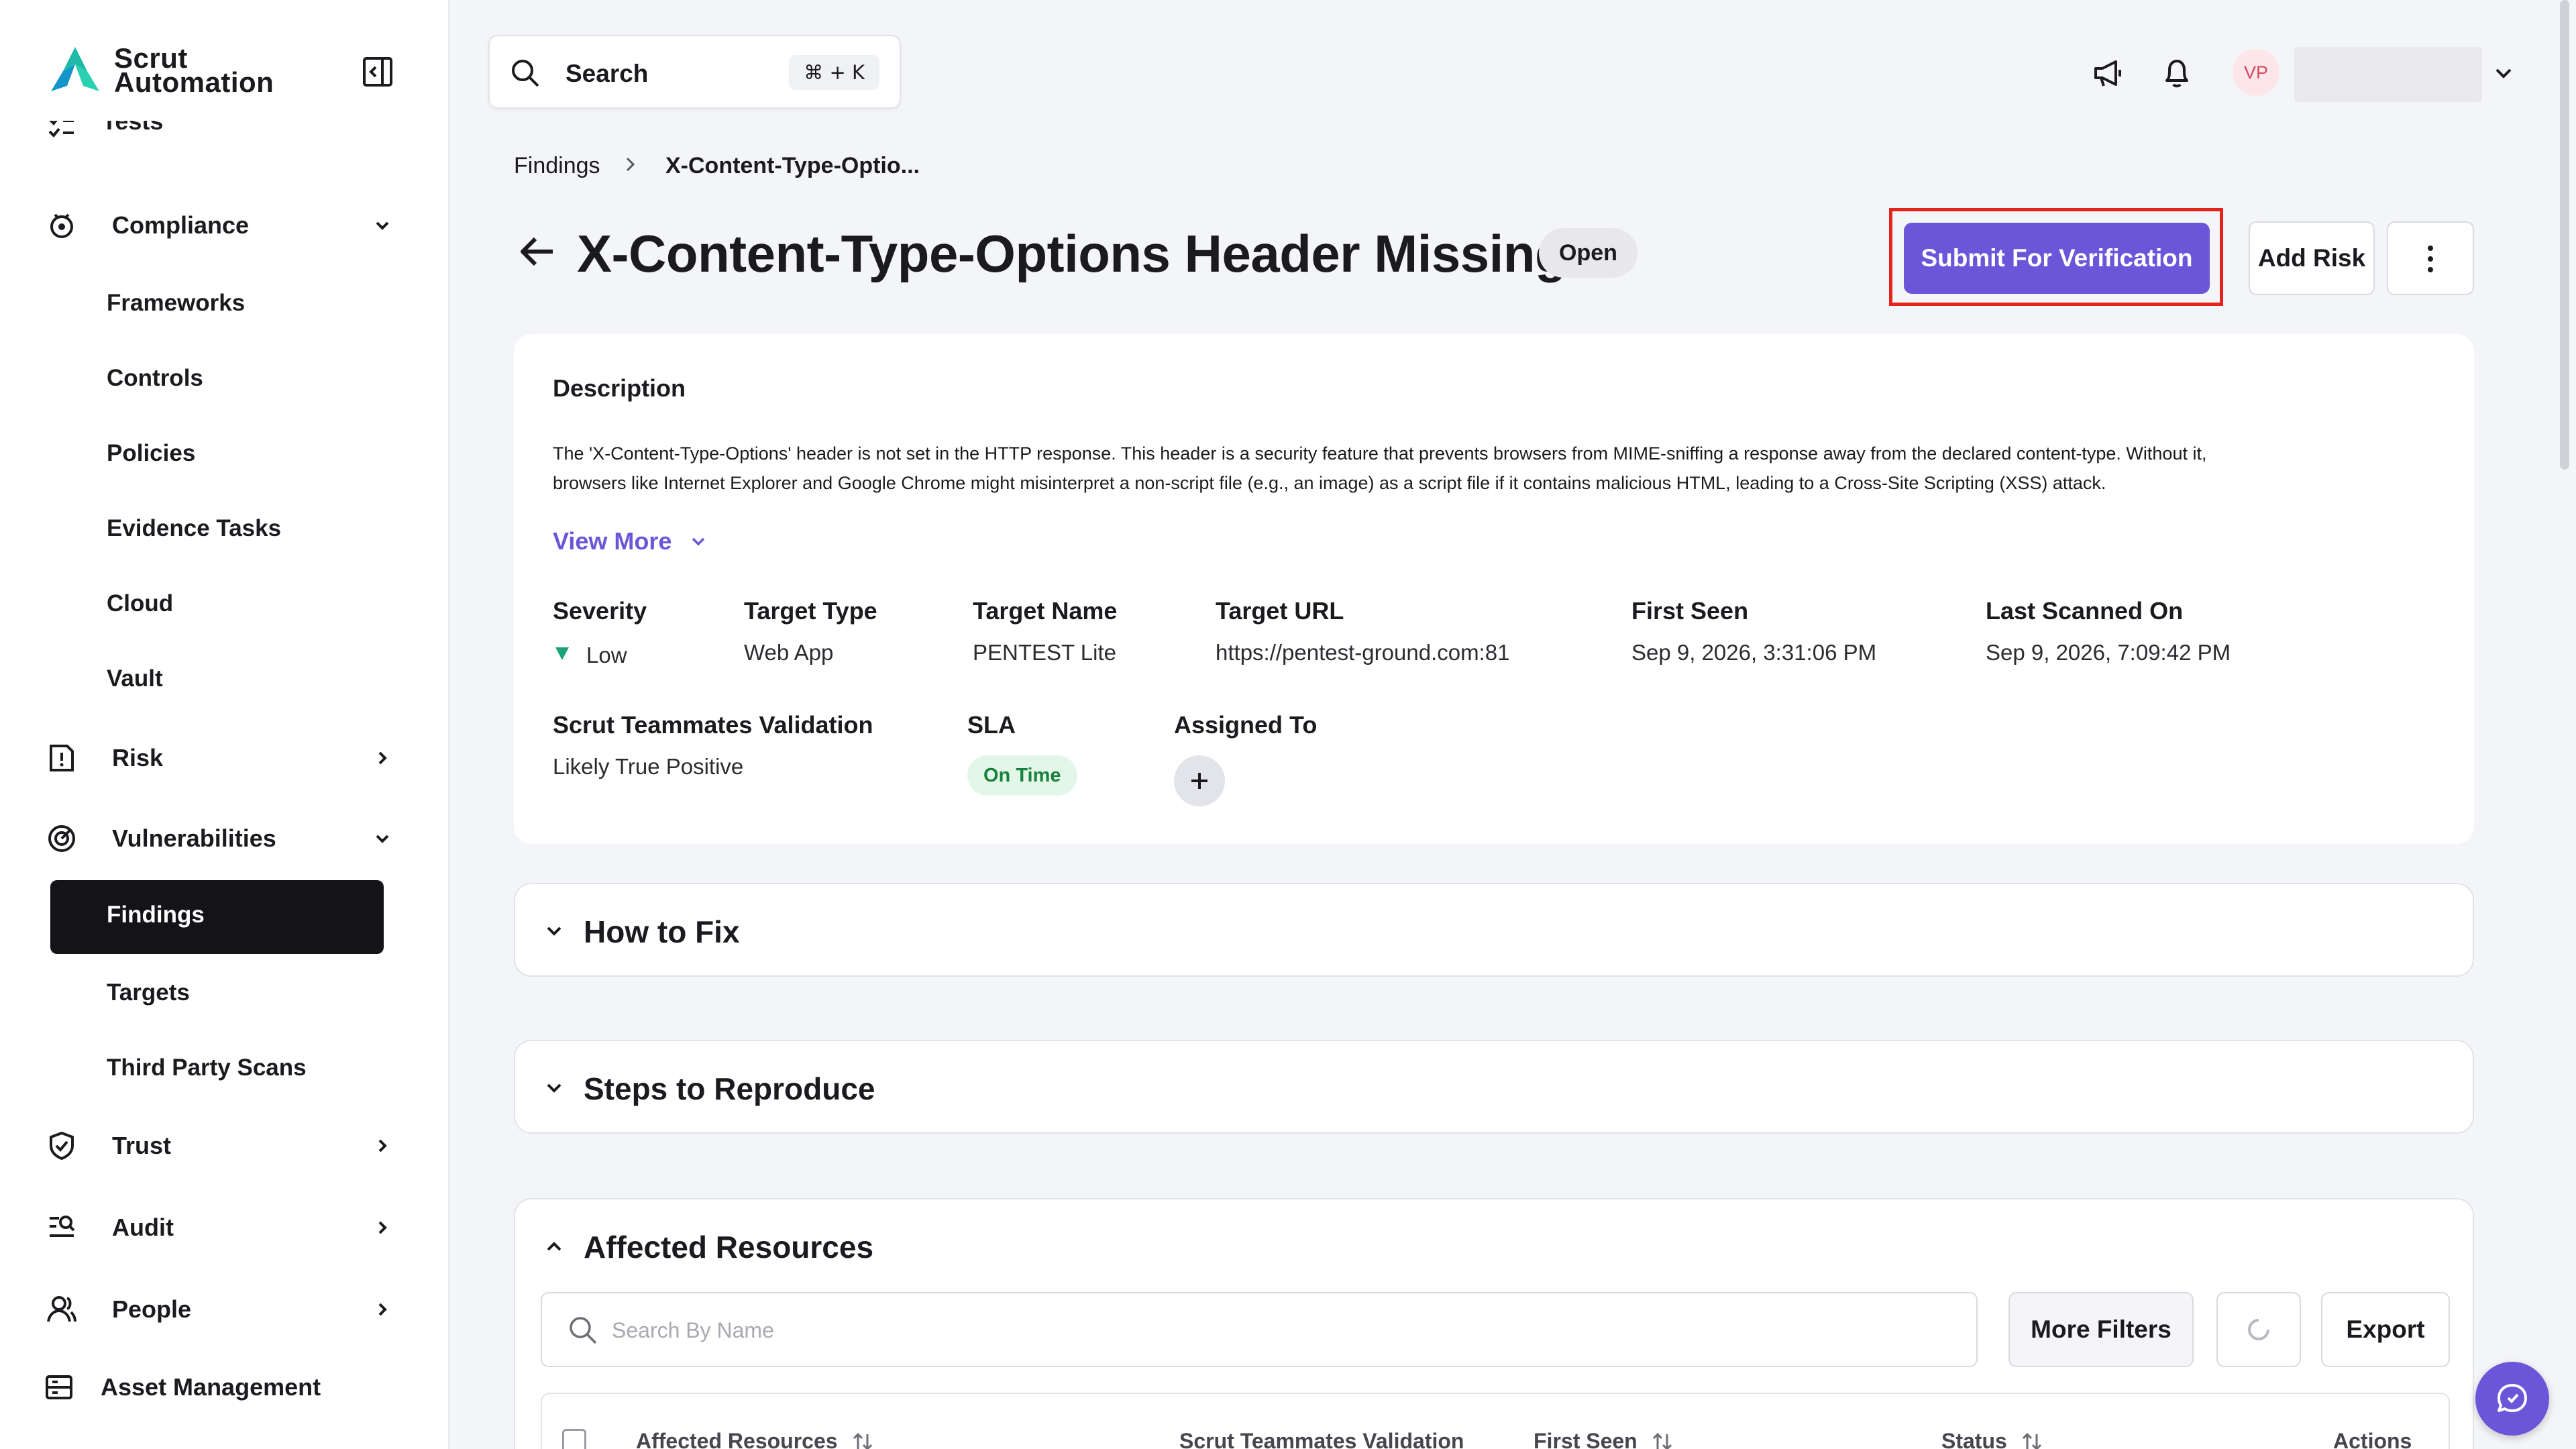 This screenshot has width=2576, height=1449. I want to click on target-name-label: Target Name, so click(1045, 611).